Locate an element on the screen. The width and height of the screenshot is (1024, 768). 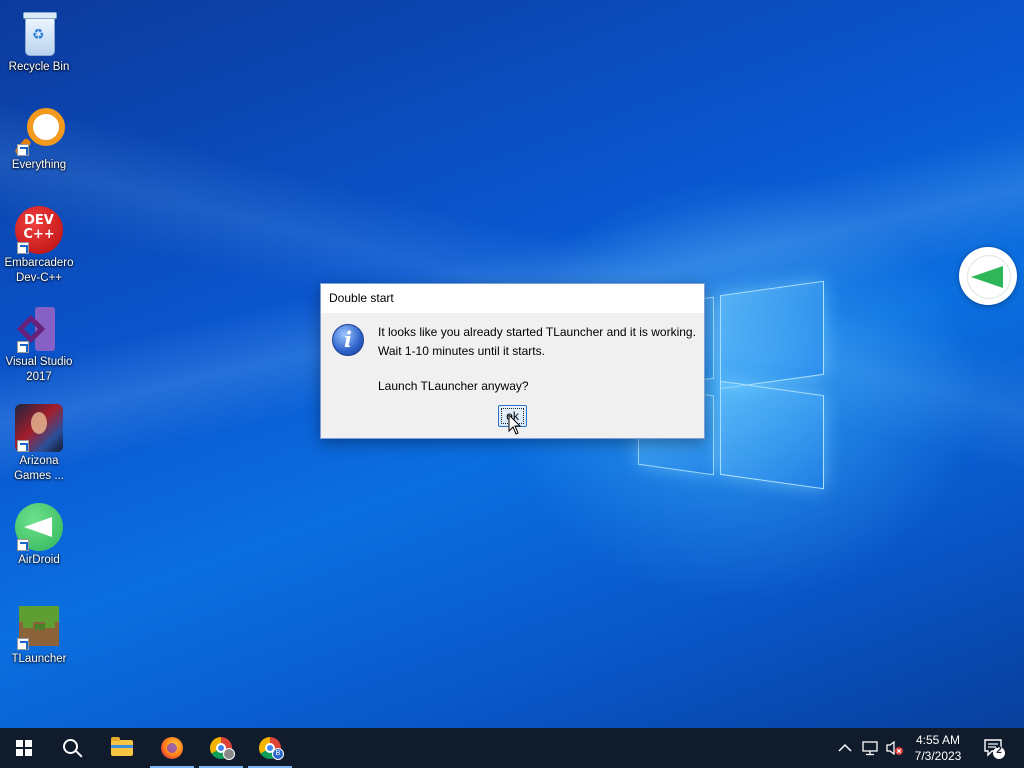
windows-logo-icon is located at coordinates (24, 748).